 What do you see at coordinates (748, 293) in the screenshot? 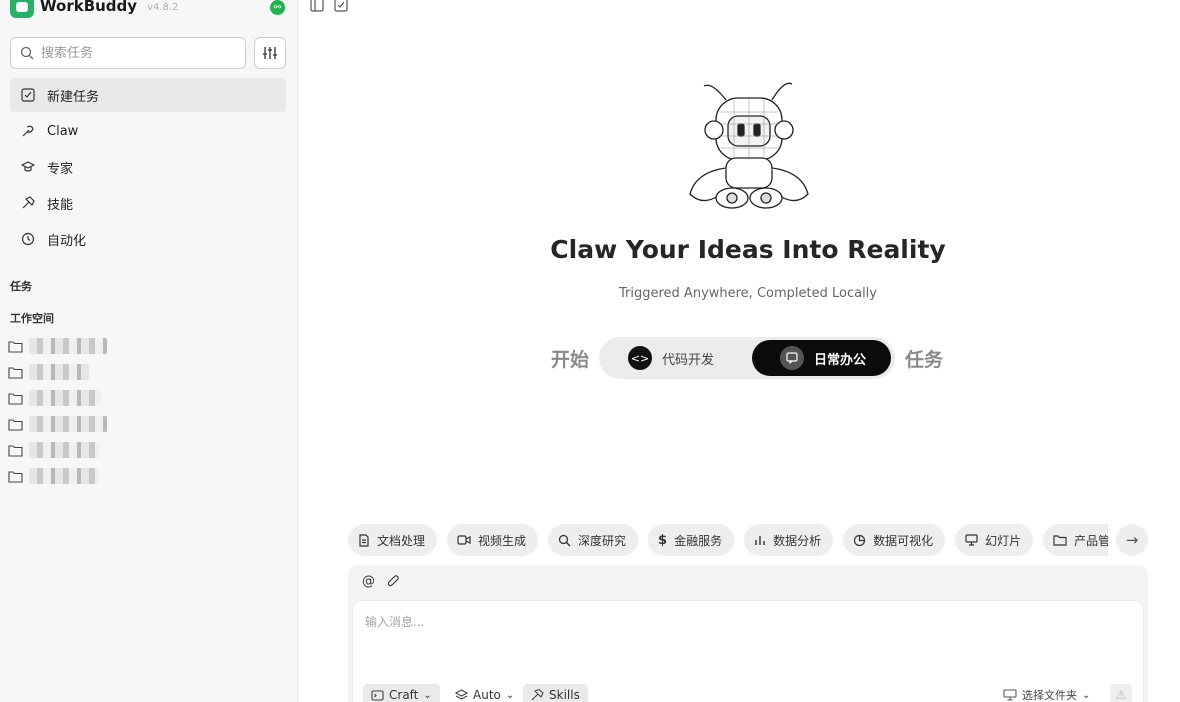
I see `hero-subtitle: Triggered Anywhere, Completed Locally` at bounding box center [748, 293].